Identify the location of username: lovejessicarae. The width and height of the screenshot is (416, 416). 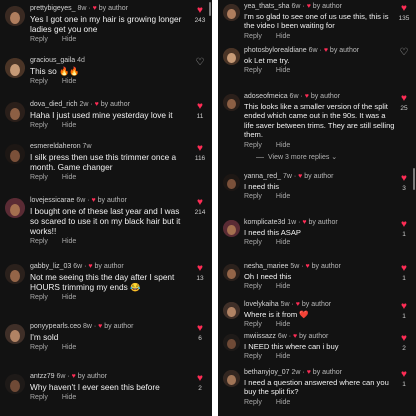
(52, 200).